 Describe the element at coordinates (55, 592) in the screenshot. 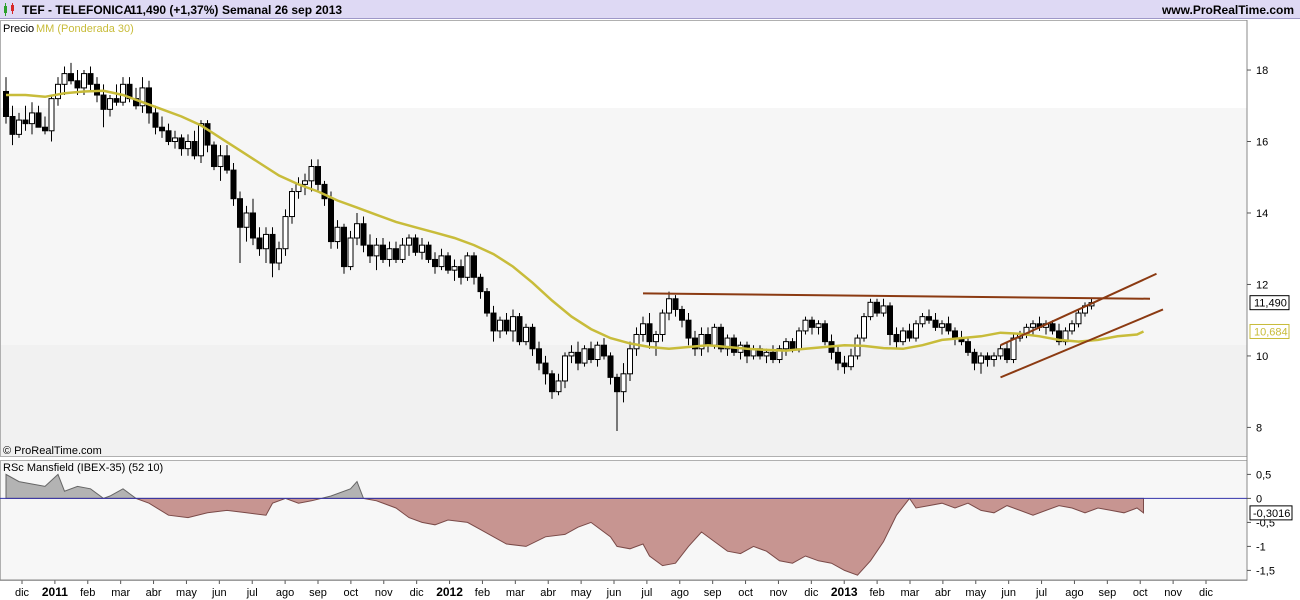

I see `x-tick-label: 2011` at that location.